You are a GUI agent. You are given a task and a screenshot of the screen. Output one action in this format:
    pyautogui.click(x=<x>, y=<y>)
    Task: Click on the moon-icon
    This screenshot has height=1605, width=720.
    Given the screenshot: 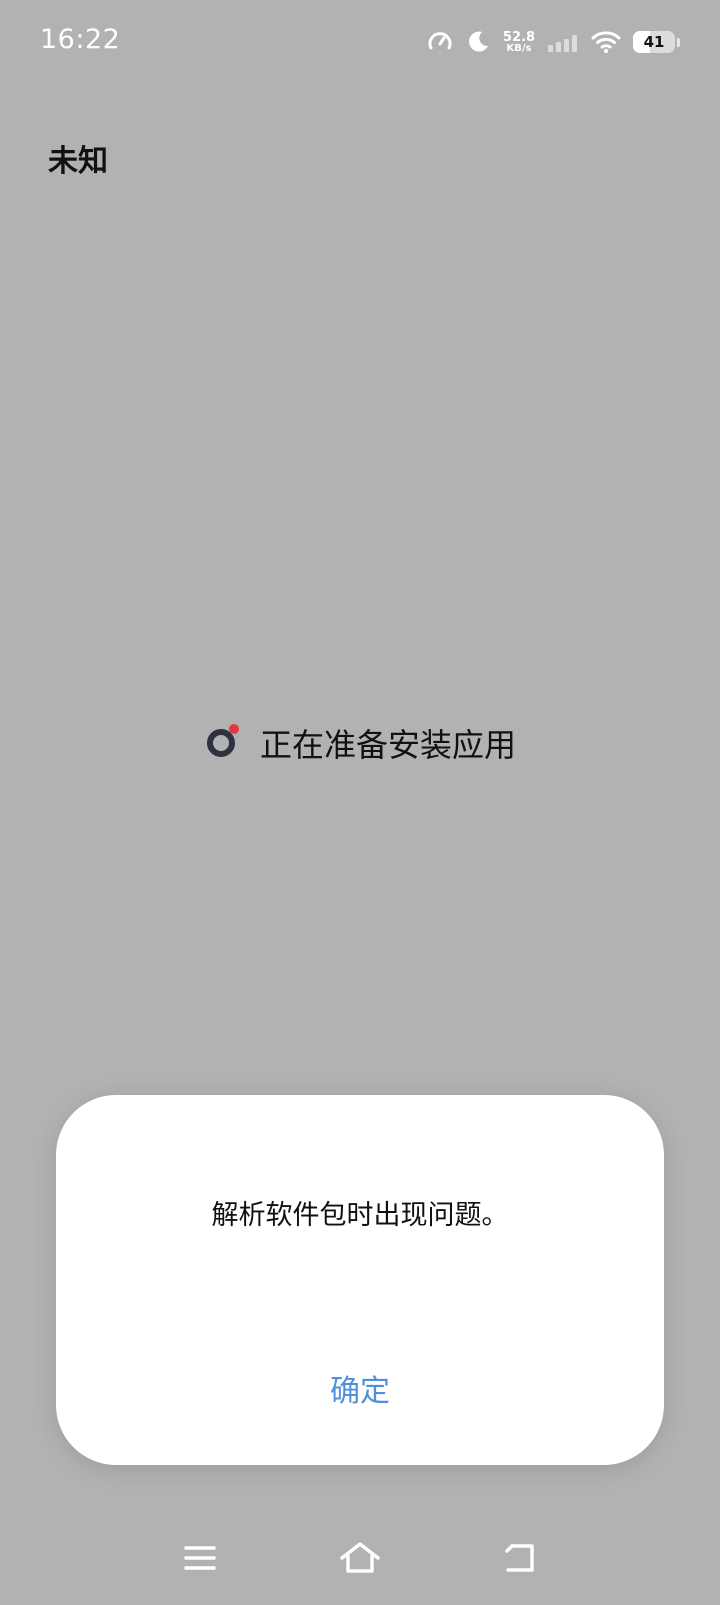 What is the action you would take?
    pyautogui.click(x=478, y=42)
    